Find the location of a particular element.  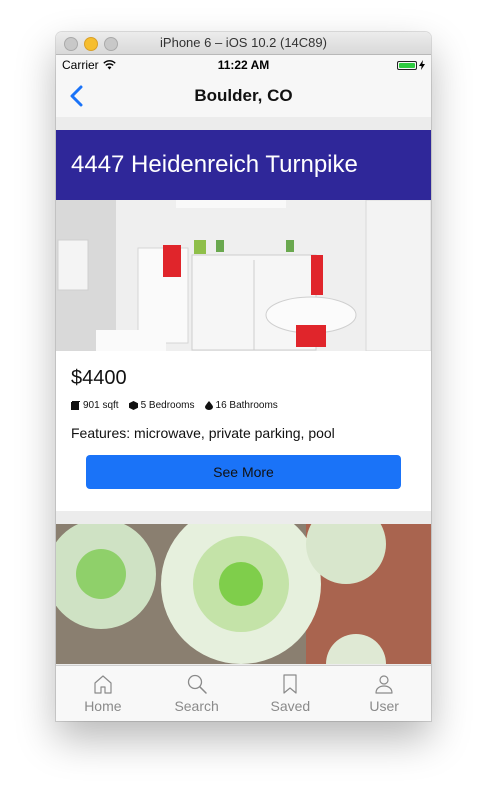

flowers-photo-drawing is located at coordinates (243, 594).